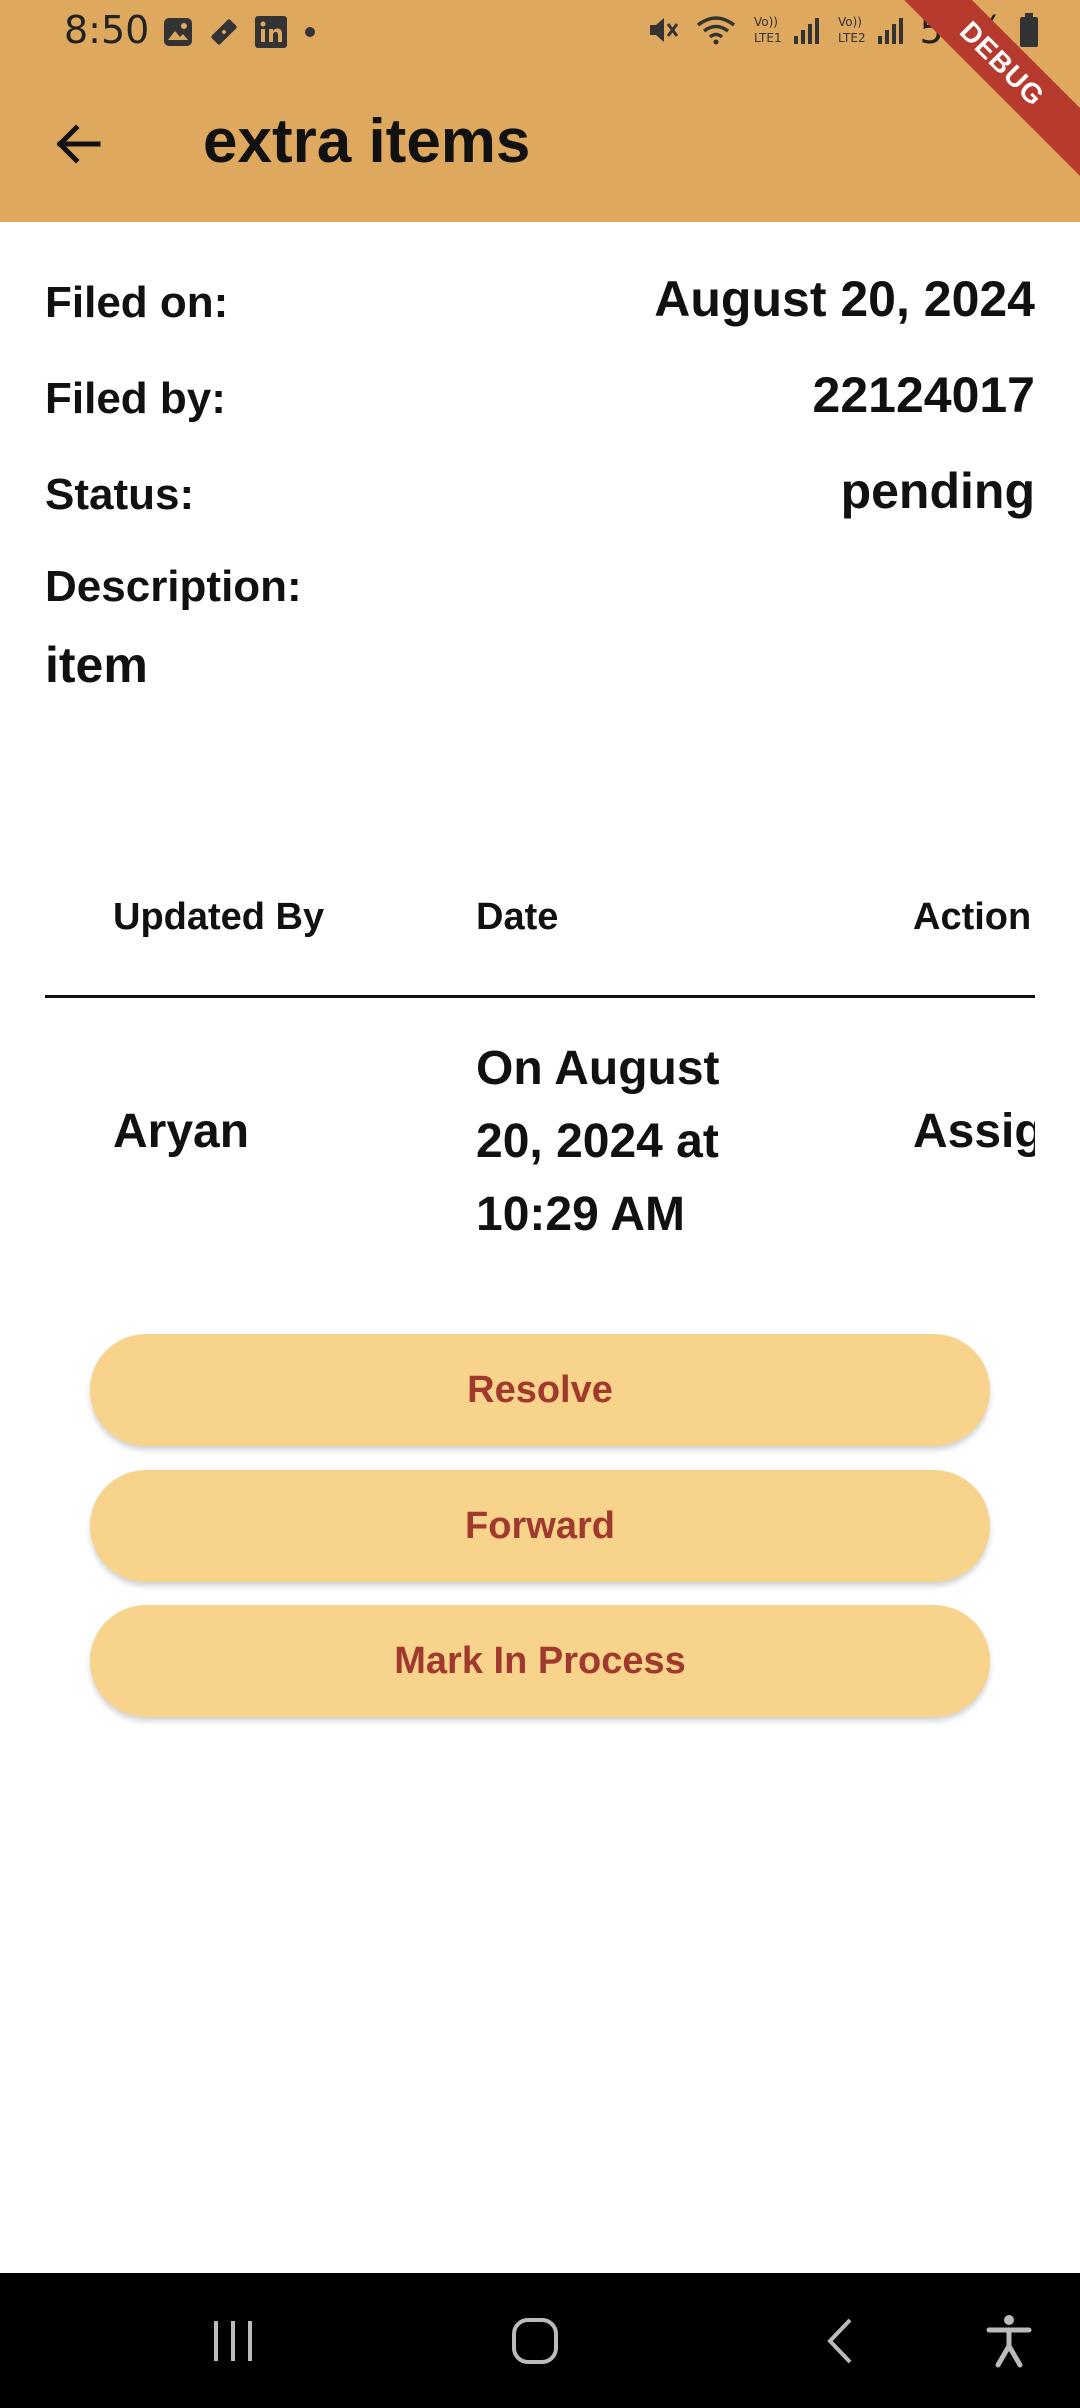 This screenshot has width=1080, height=2408. Describe the element at coordinates (540, 1526) in the screenshot. I see `forward-button: Forward` at that location.